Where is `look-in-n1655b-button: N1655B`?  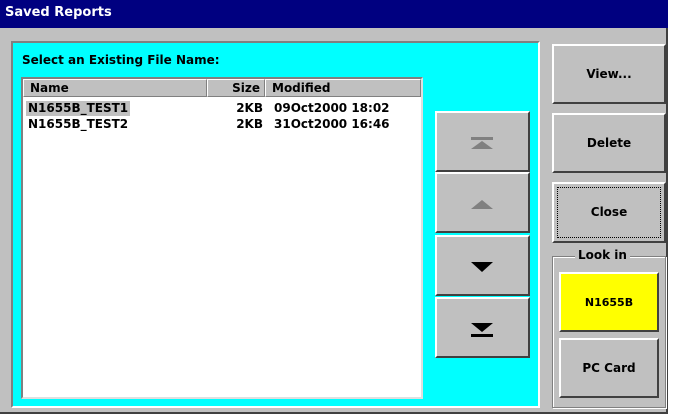
look-in-n1655b-button: N1655B is located at coordinates (609, 302).